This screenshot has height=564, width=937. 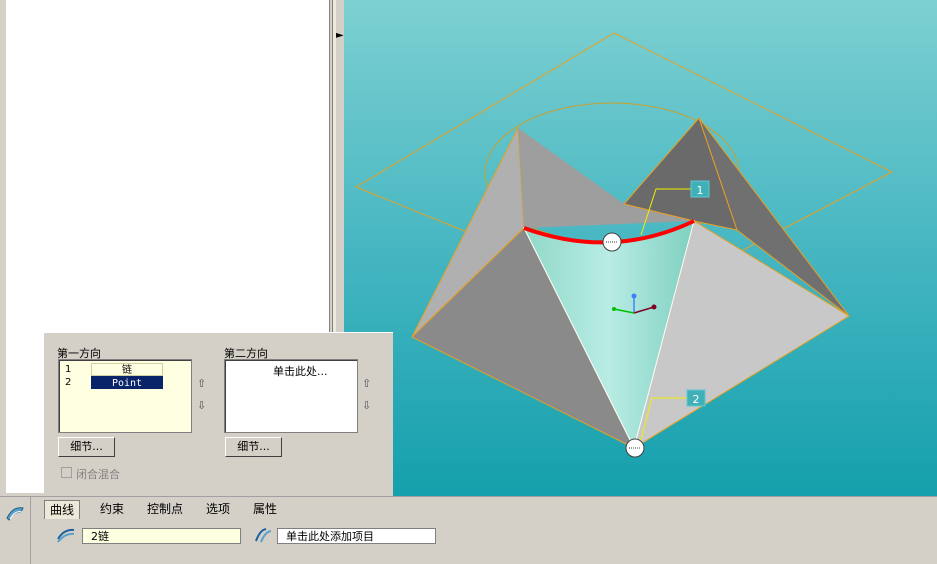 What do you see at coordinates (696, 399) in the screenshot?
I see `callout-2-label: 2` at bounding box center [696, 399].